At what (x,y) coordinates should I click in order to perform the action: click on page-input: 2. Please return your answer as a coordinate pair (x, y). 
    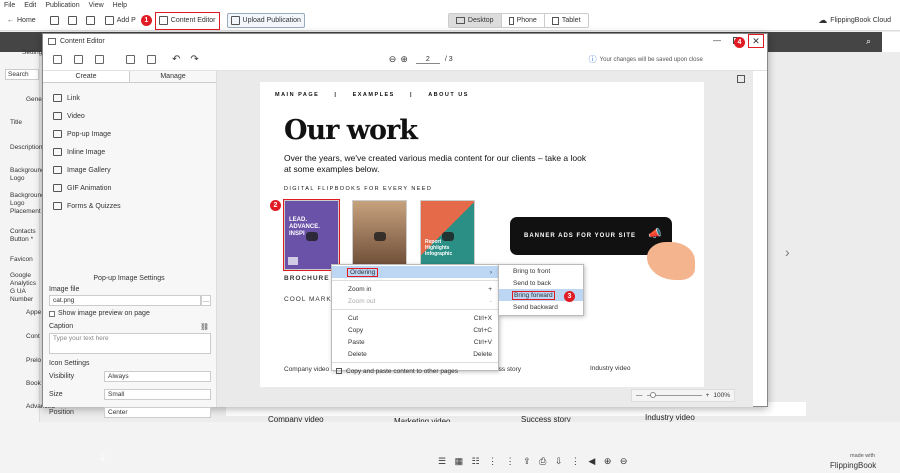
    Looking at the image, I should click on (427, 60).